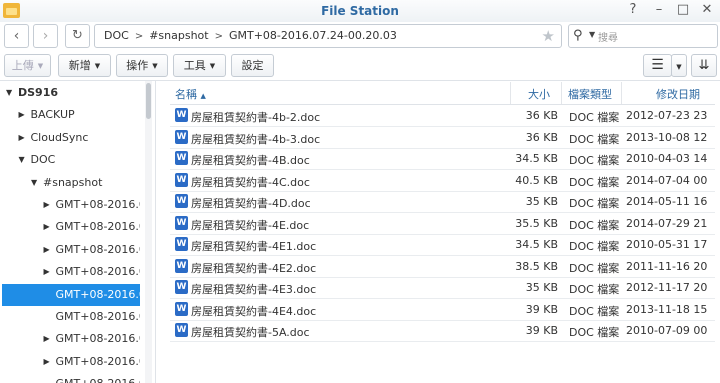 This screenshot has height=383, width=720. What do you see at coordinates (678, 94) in the screenshot?
I see `column-modified: 修改日期` at bounding box center [678, 94].